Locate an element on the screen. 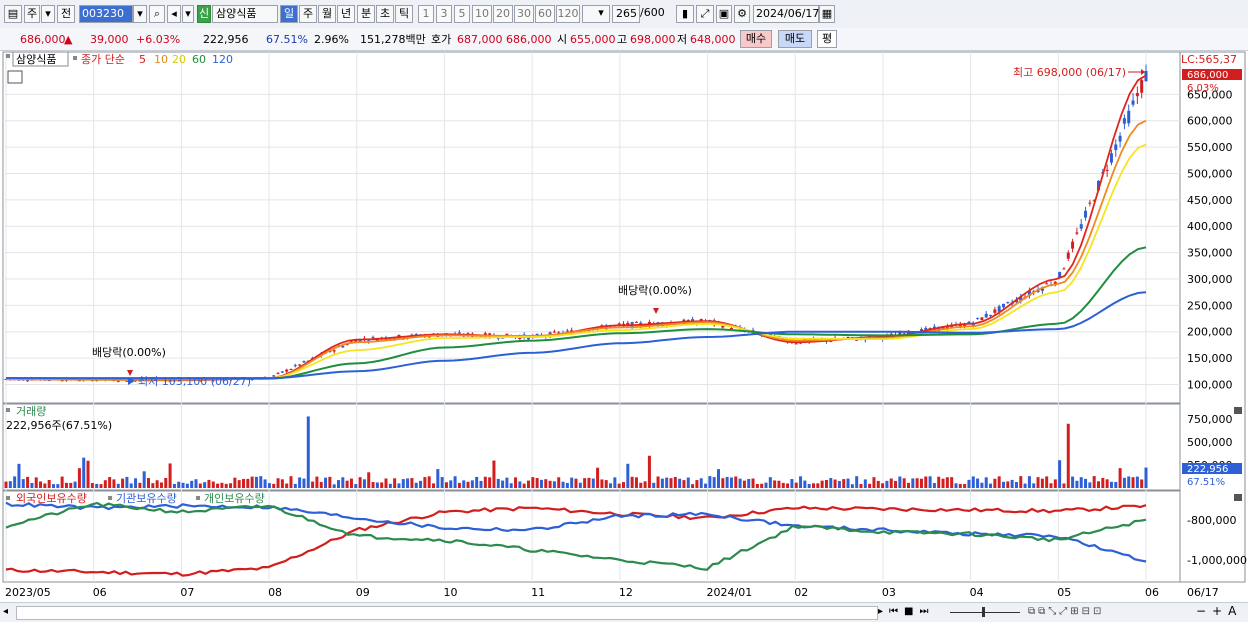  interval-30: 30 is located at coordinates (524, 14).